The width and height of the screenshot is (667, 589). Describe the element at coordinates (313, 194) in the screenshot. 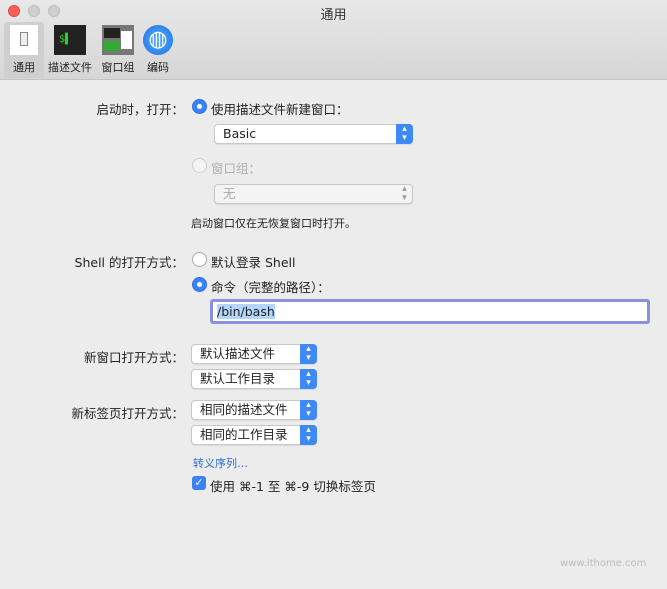

I see `window-group-select: 无 ▴ ▾` at that location.